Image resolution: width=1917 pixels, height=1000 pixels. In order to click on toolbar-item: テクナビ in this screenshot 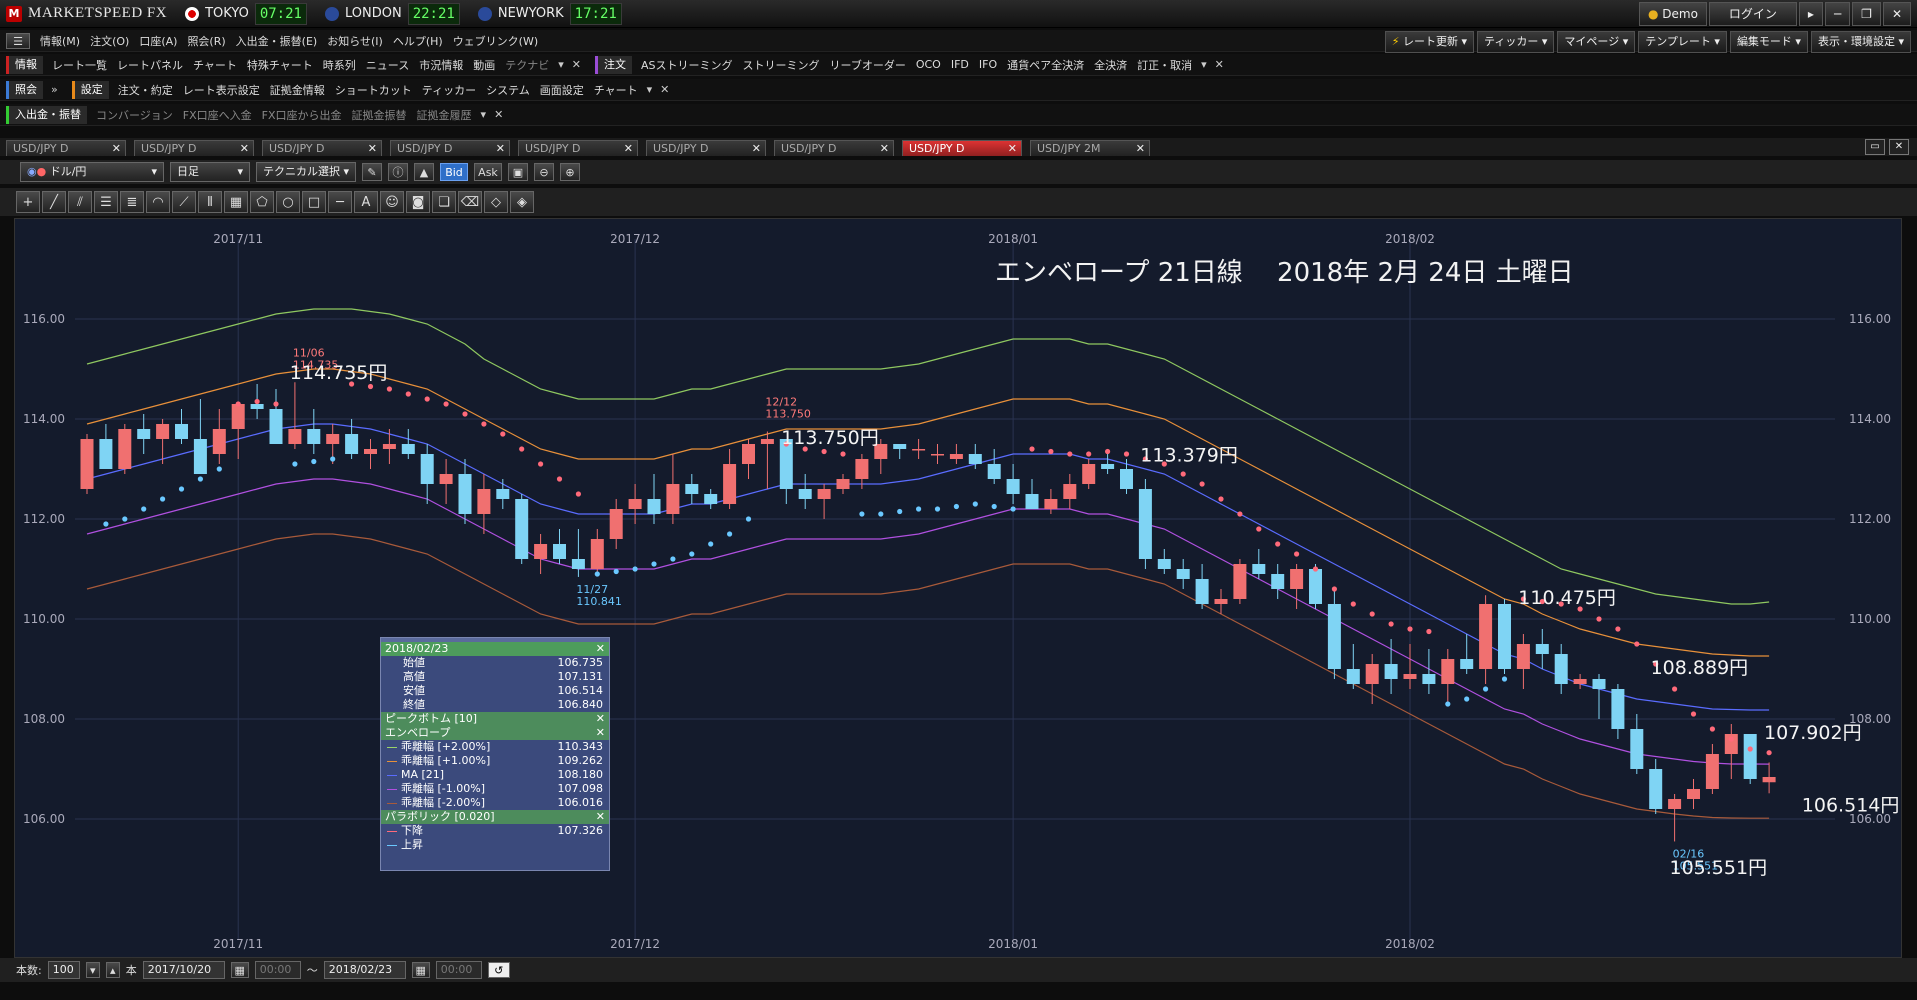, I will do `click(527, 65)`.